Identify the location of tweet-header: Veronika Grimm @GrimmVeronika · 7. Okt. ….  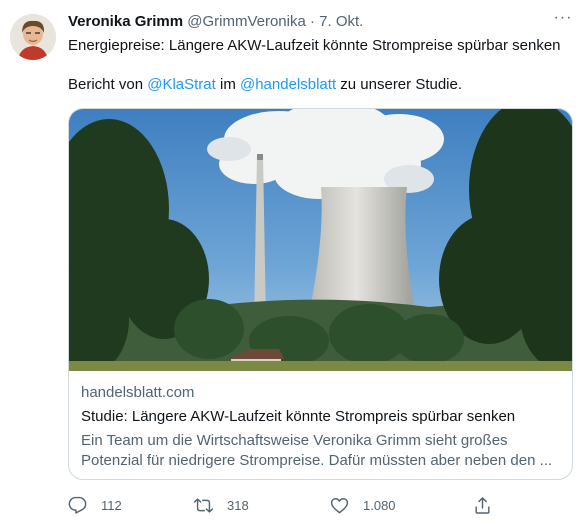
(322, 21).